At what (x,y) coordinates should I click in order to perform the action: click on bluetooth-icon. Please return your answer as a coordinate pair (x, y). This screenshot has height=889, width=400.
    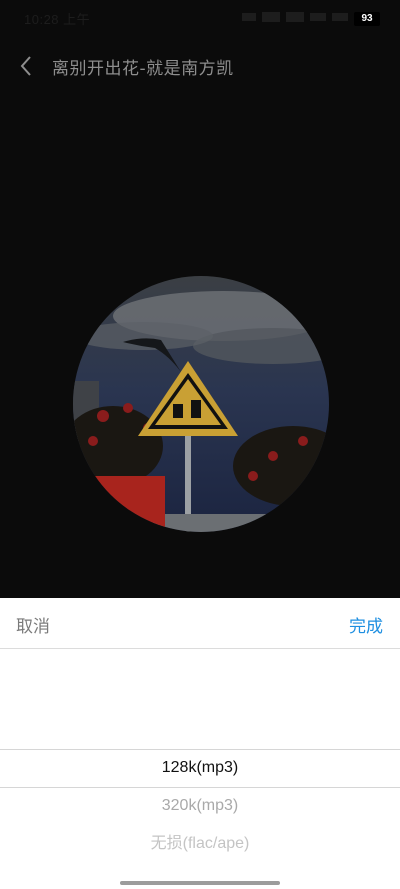
    Looking at the image, I should click on (249, 17).